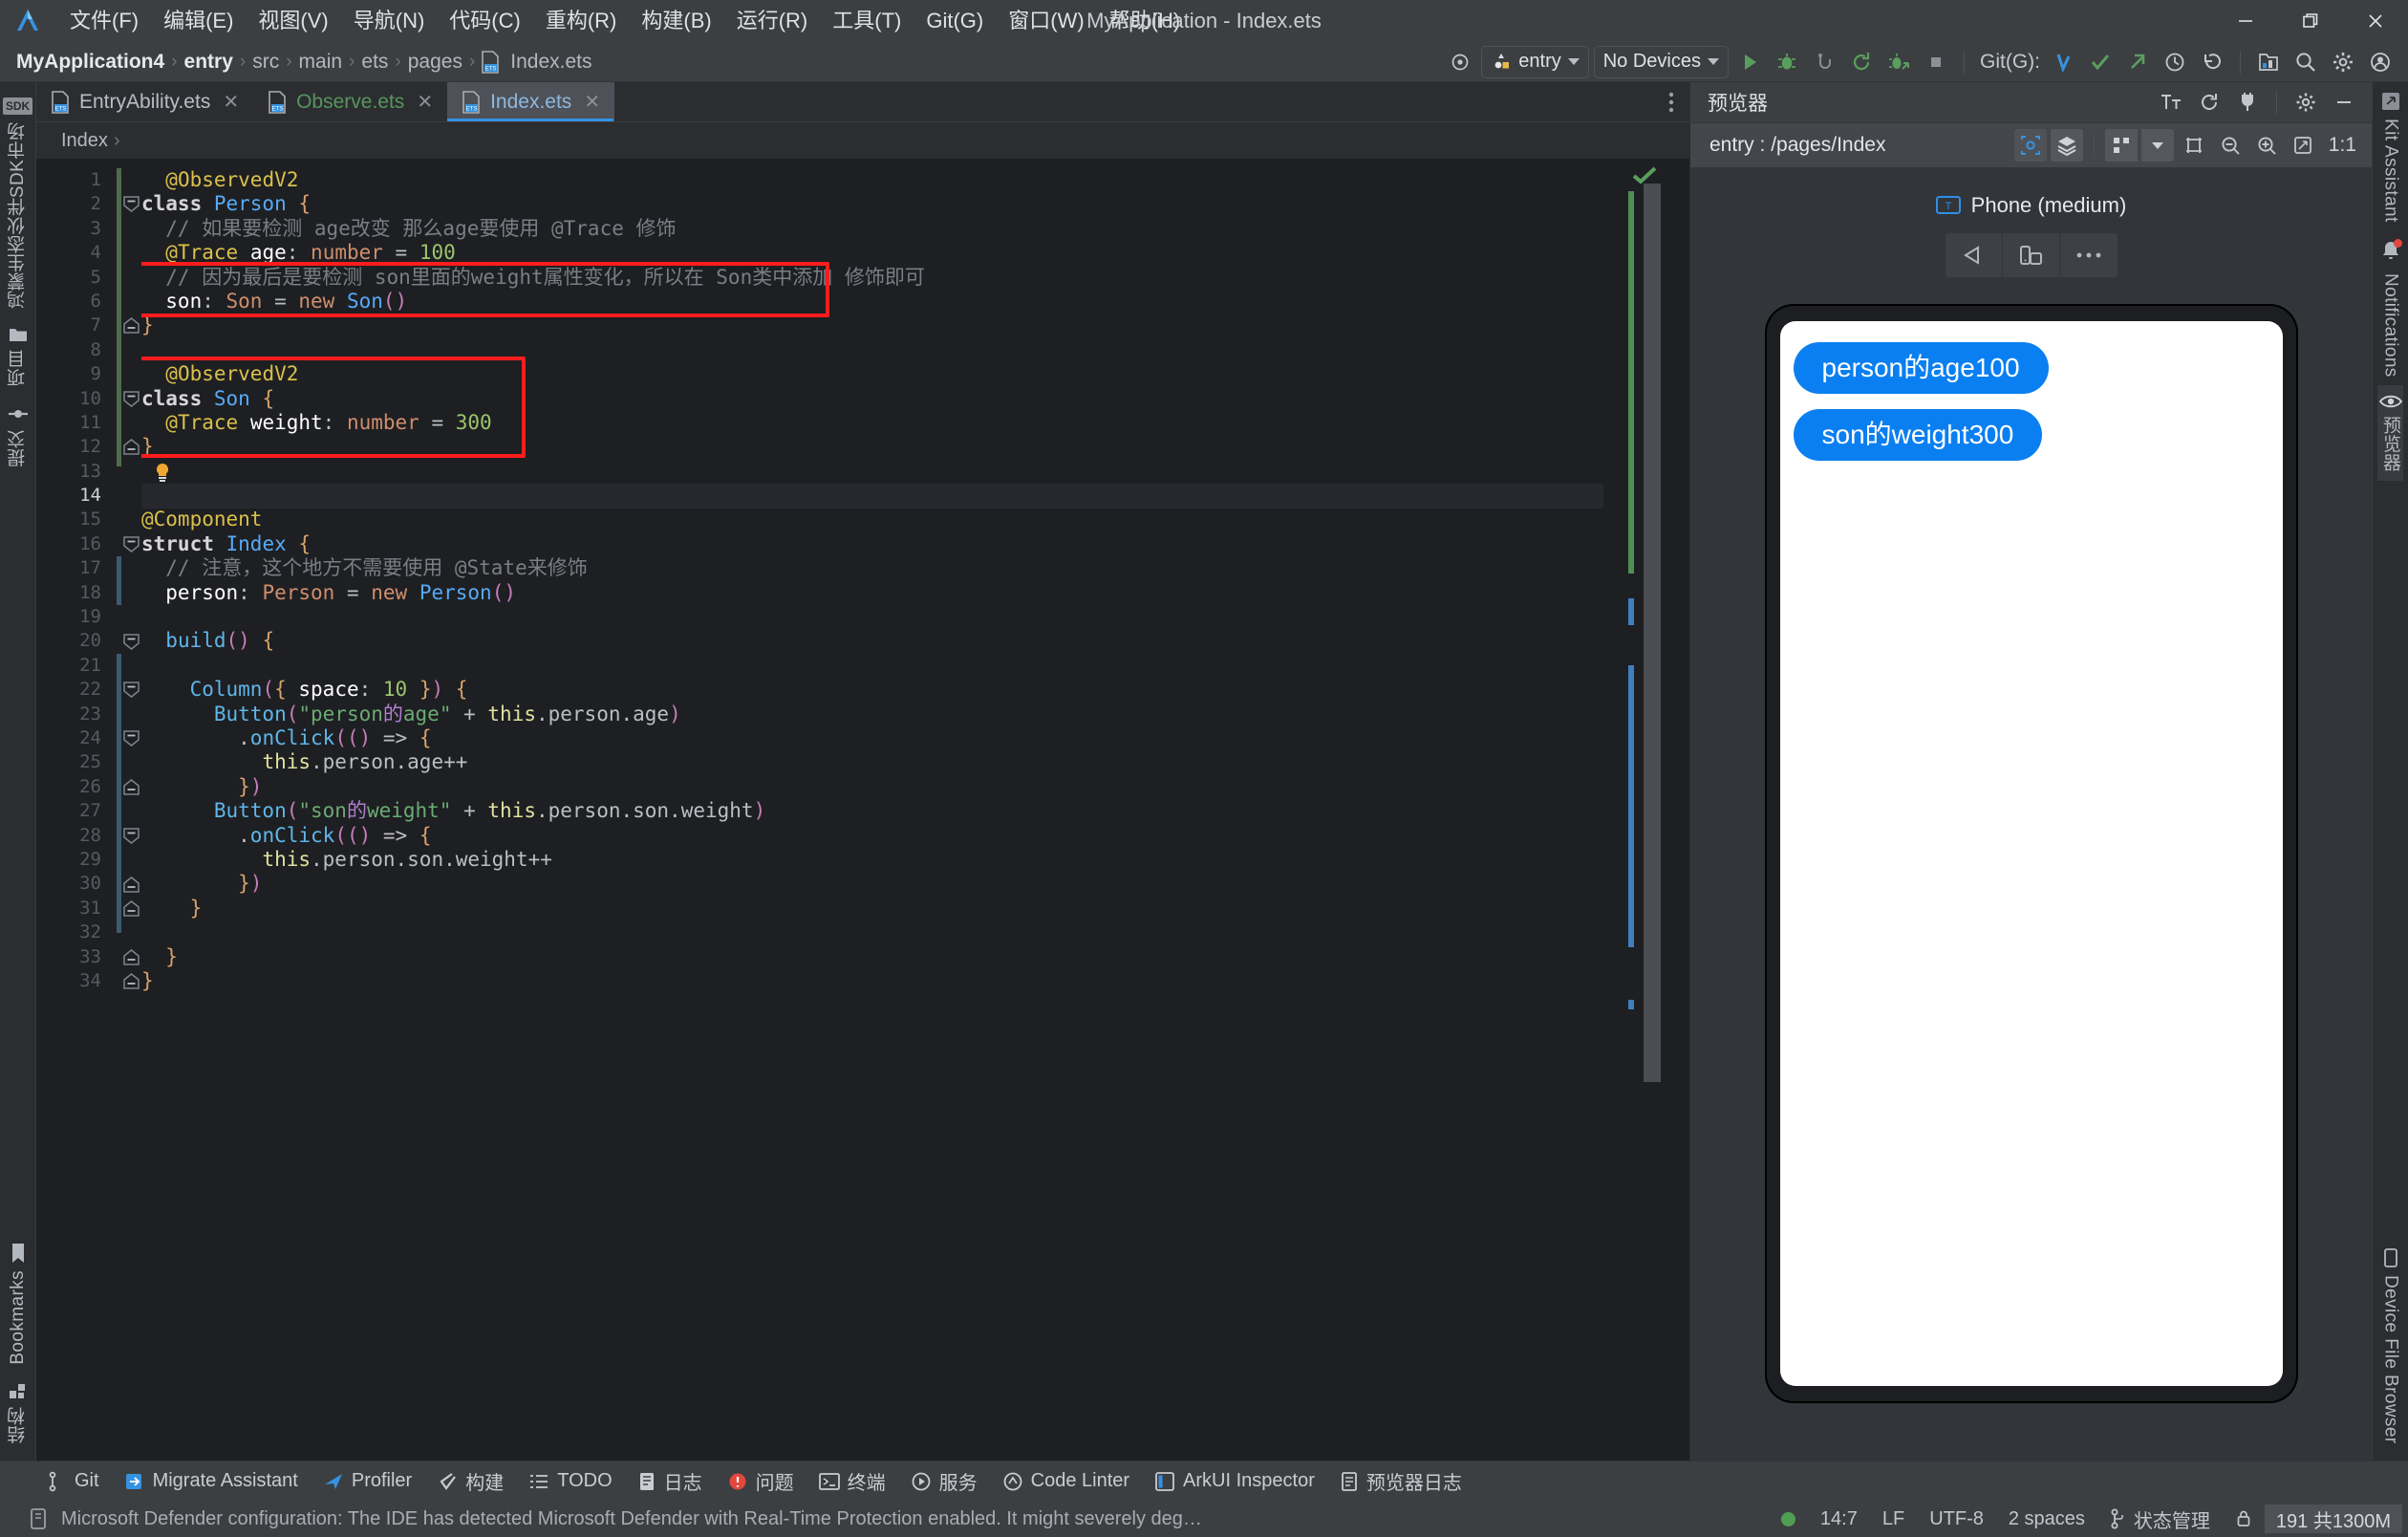  Describe the element at coordinates (2101, 62) in the screenshot. I see `git-commit-button` at that location.